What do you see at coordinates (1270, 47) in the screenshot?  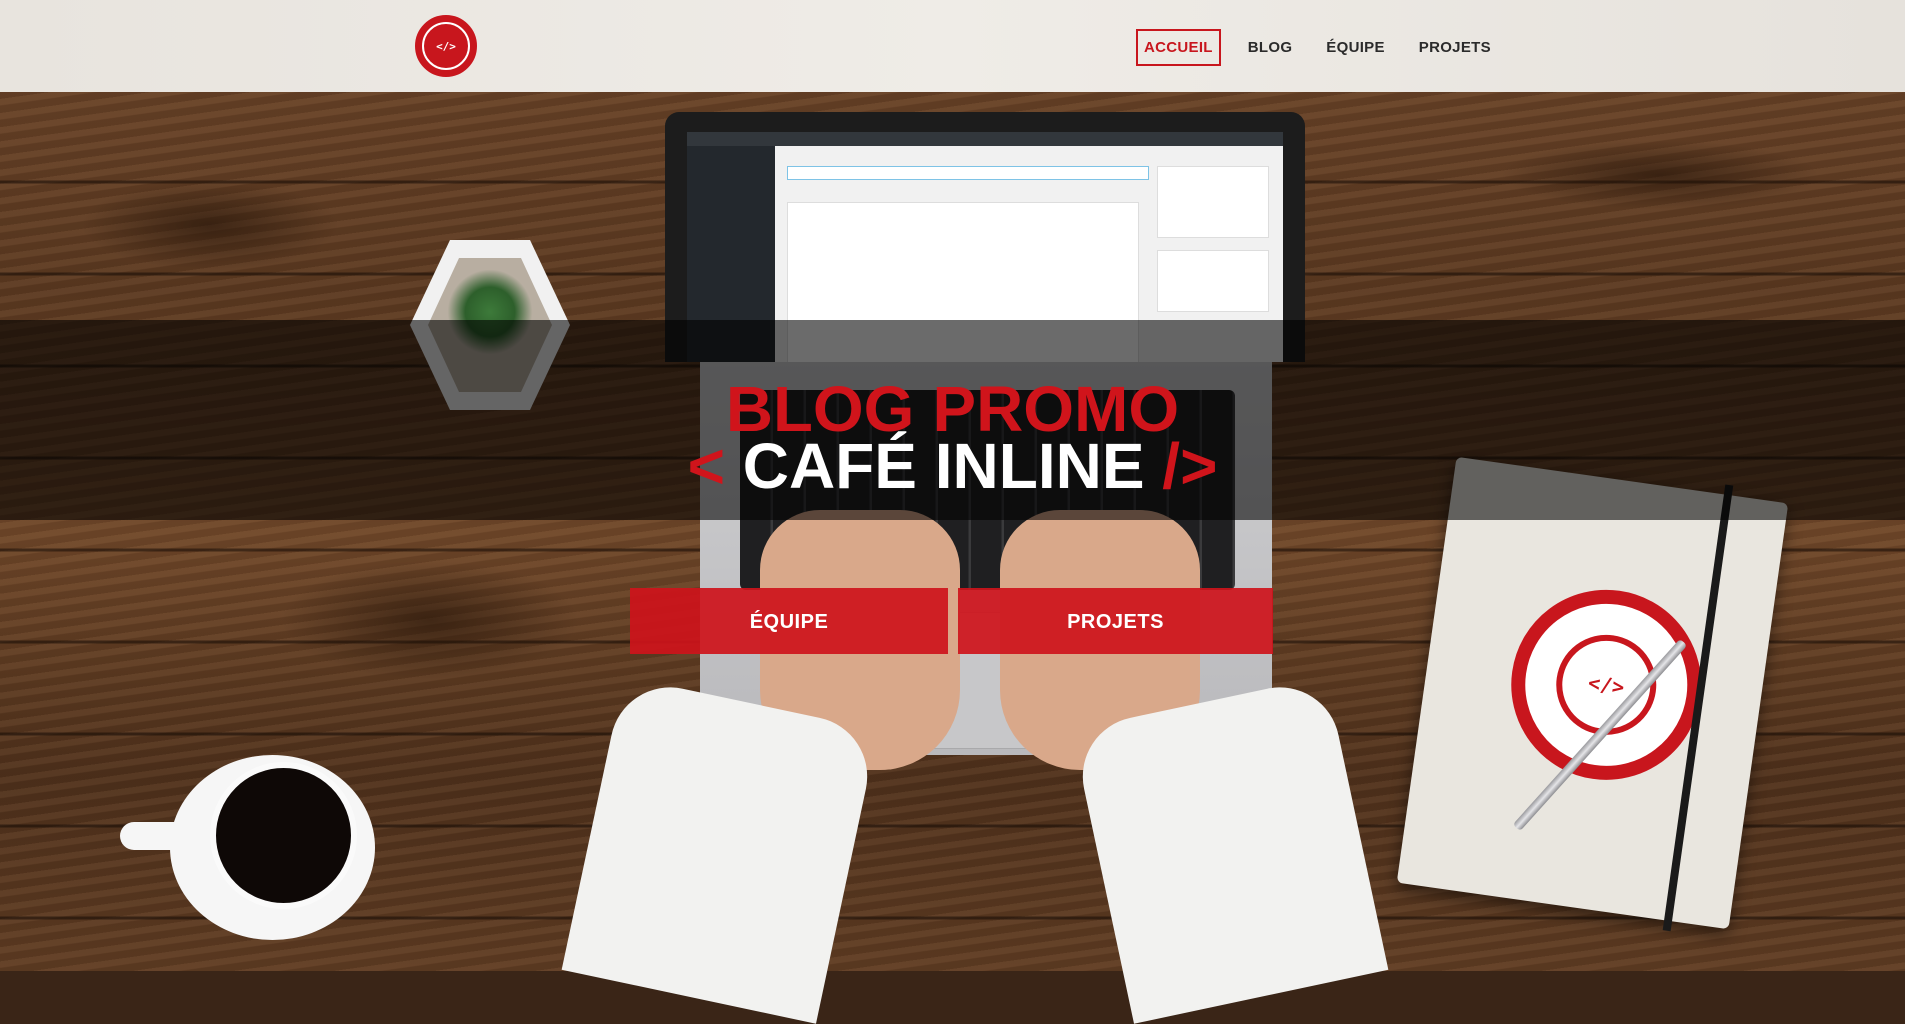 I see `nav-blog: BLOG` at bounding box center [1270, 47].